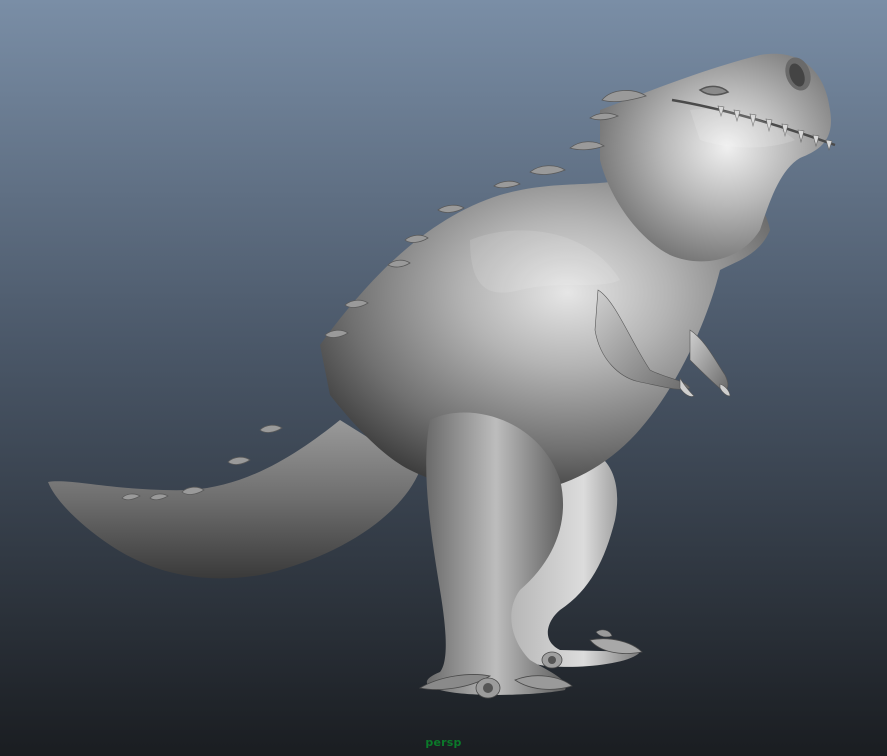  I want to click on camera-name-label: persp, so click(443, 742).